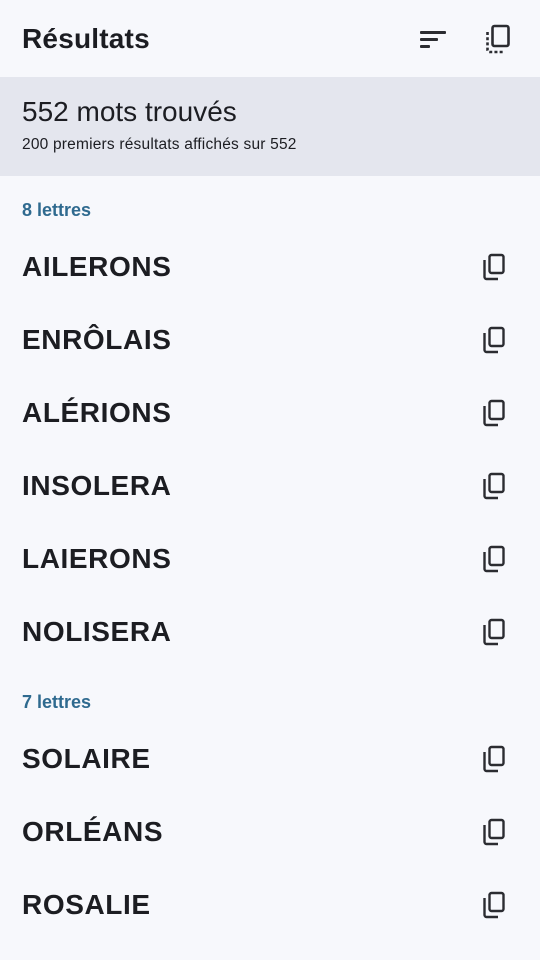  Describe the element at coordinates (97, 558) in the screenshot. I see `word-label: LAIERONS` at that location.